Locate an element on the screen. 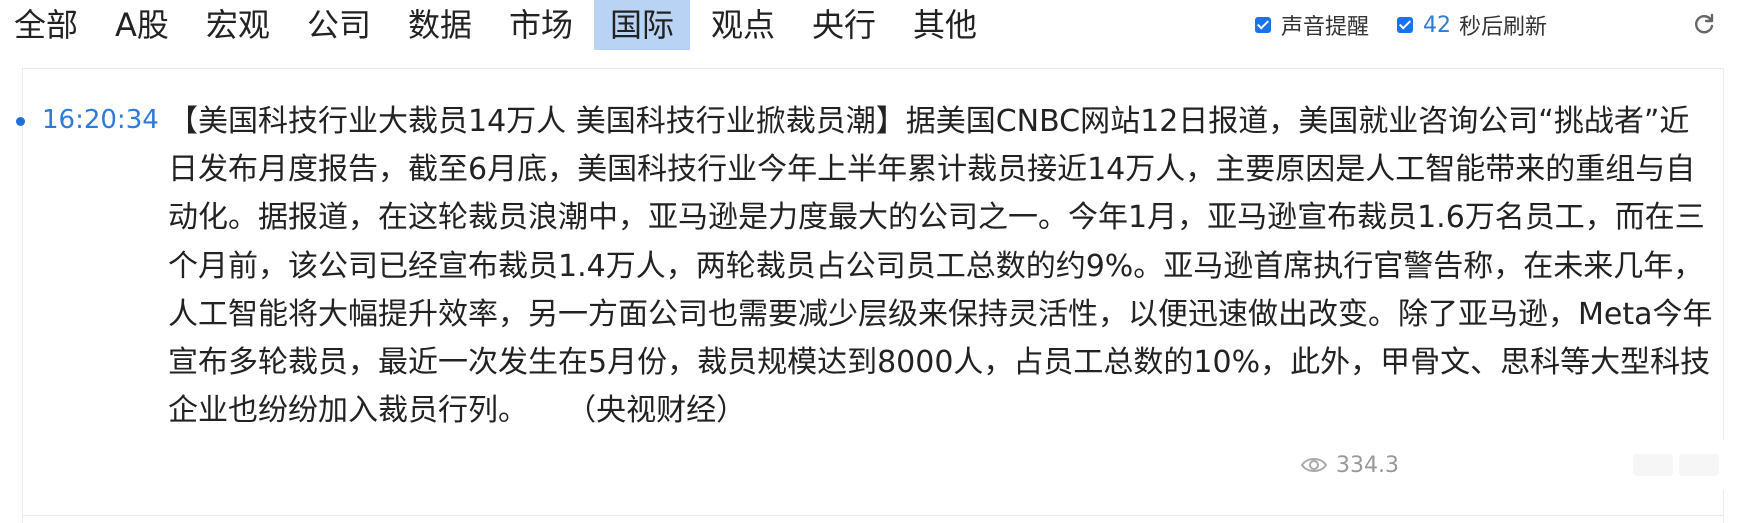 This screenshot has width=1747, height=523. tab-central-bank: 央行 is located at coordinates (844, 25).